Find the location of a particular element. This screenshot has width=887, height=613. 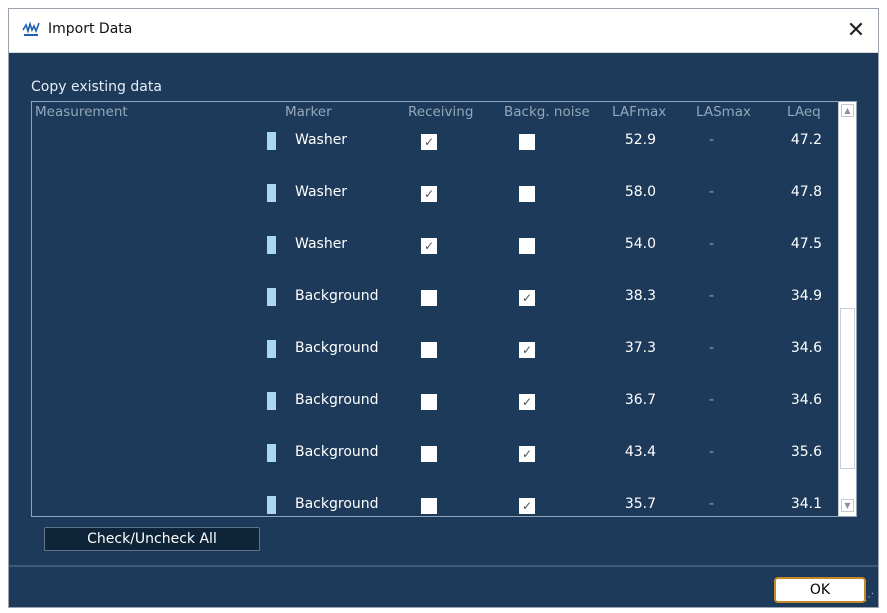

scroll-down-icon: ▼ is located at coordinates (847, 505).